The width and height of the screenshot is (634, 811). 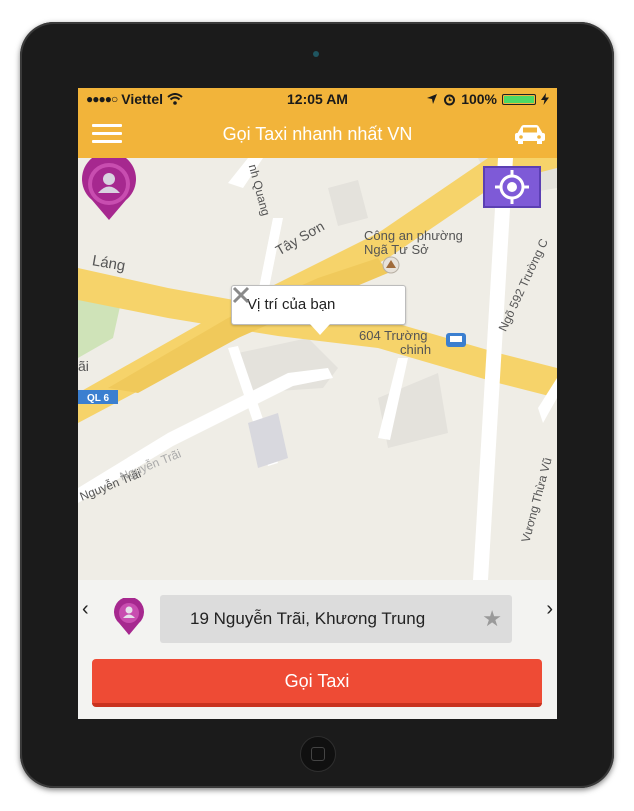 I want to click on chevron-right-icon: ›, so click(x=543, y=609).